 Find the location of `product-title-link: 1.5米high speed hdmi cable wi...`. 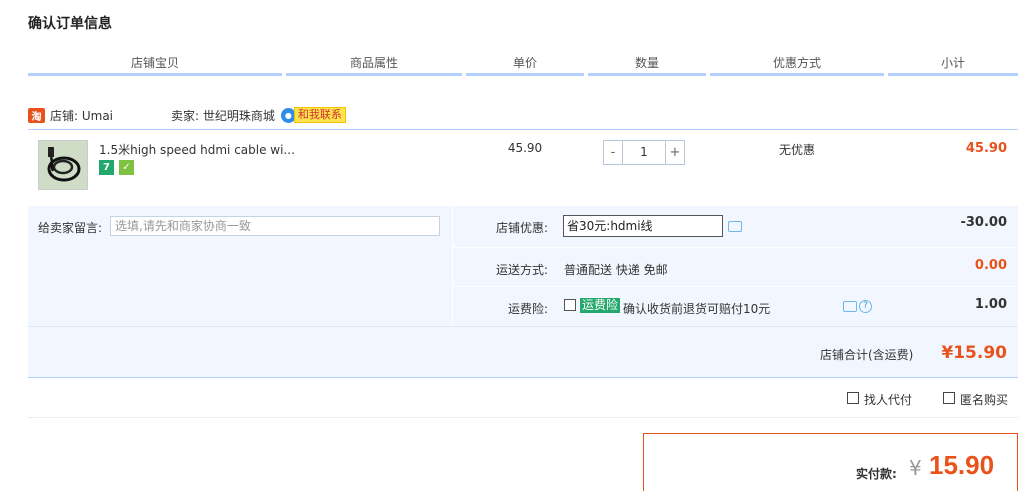

product-title-link: 1.5米high speed hdmi cable wi... is located at coordinates (197, 149).